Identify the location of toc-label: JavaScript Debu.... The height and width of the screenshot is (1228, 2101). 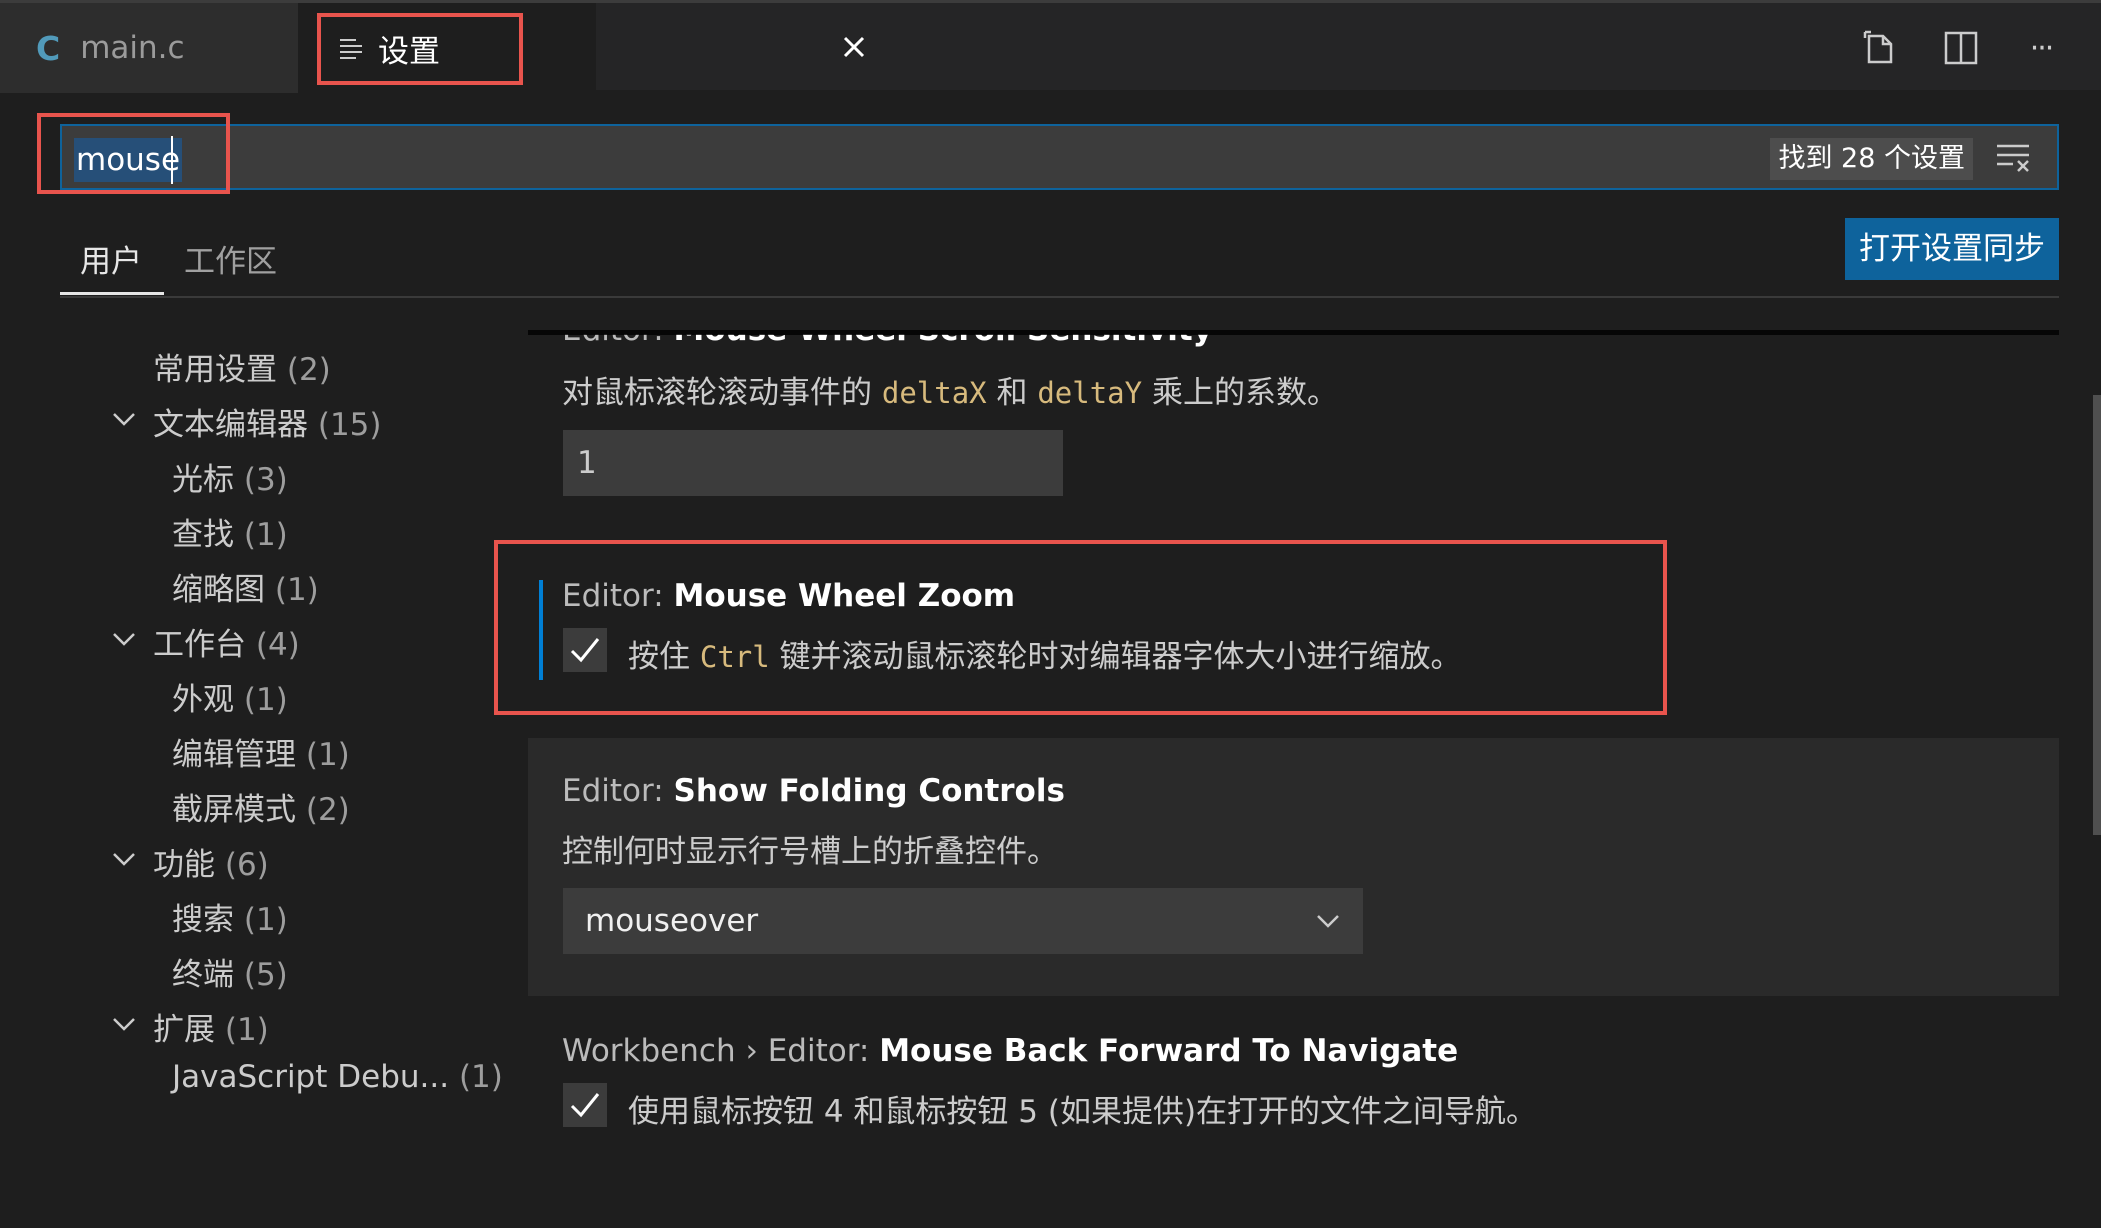
(311, 1077).